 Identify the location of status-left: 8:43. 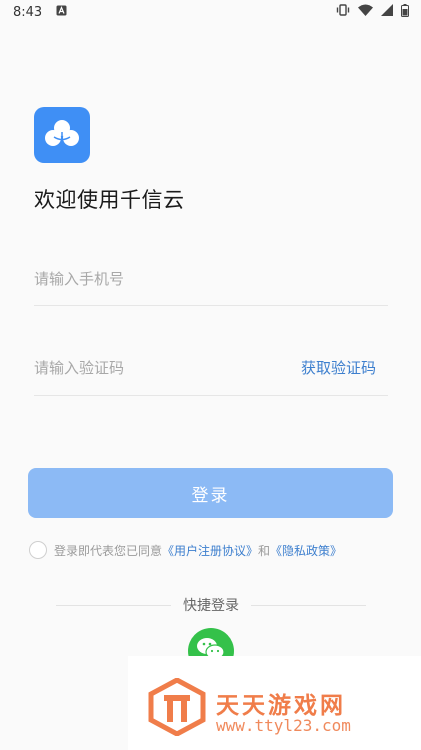
(40, 12).